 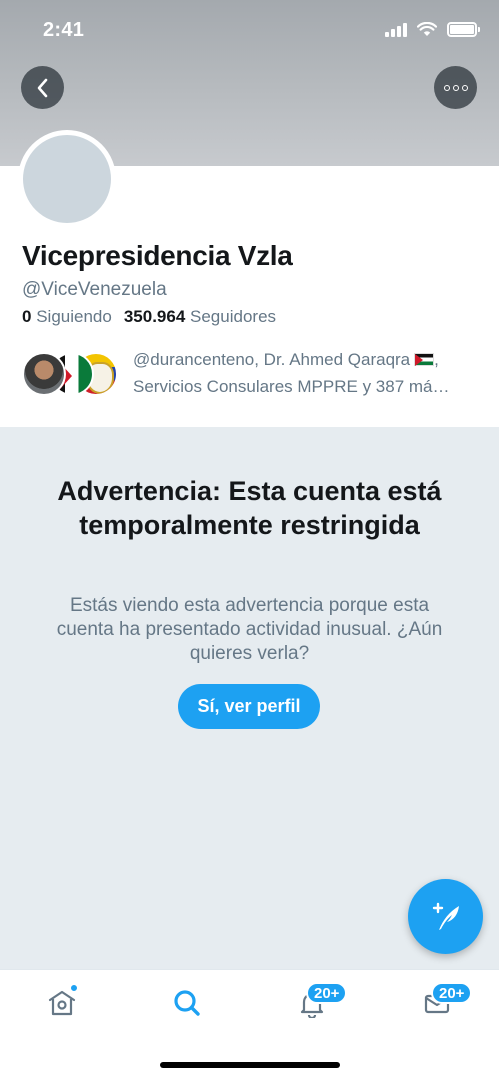 I want to click on profile-name: Vicepresidencia Vzla, so click(x=157, y=255).